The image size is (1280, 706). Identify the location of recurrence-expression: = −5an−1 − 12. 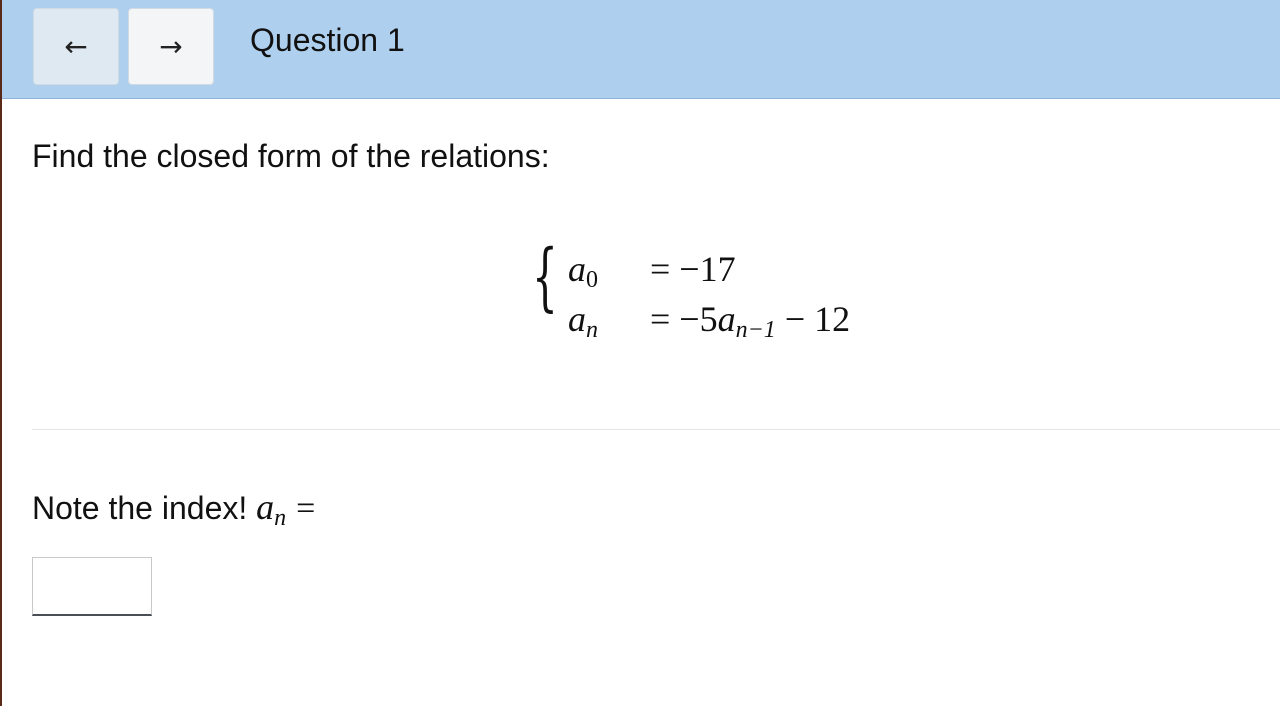
(750, 321).